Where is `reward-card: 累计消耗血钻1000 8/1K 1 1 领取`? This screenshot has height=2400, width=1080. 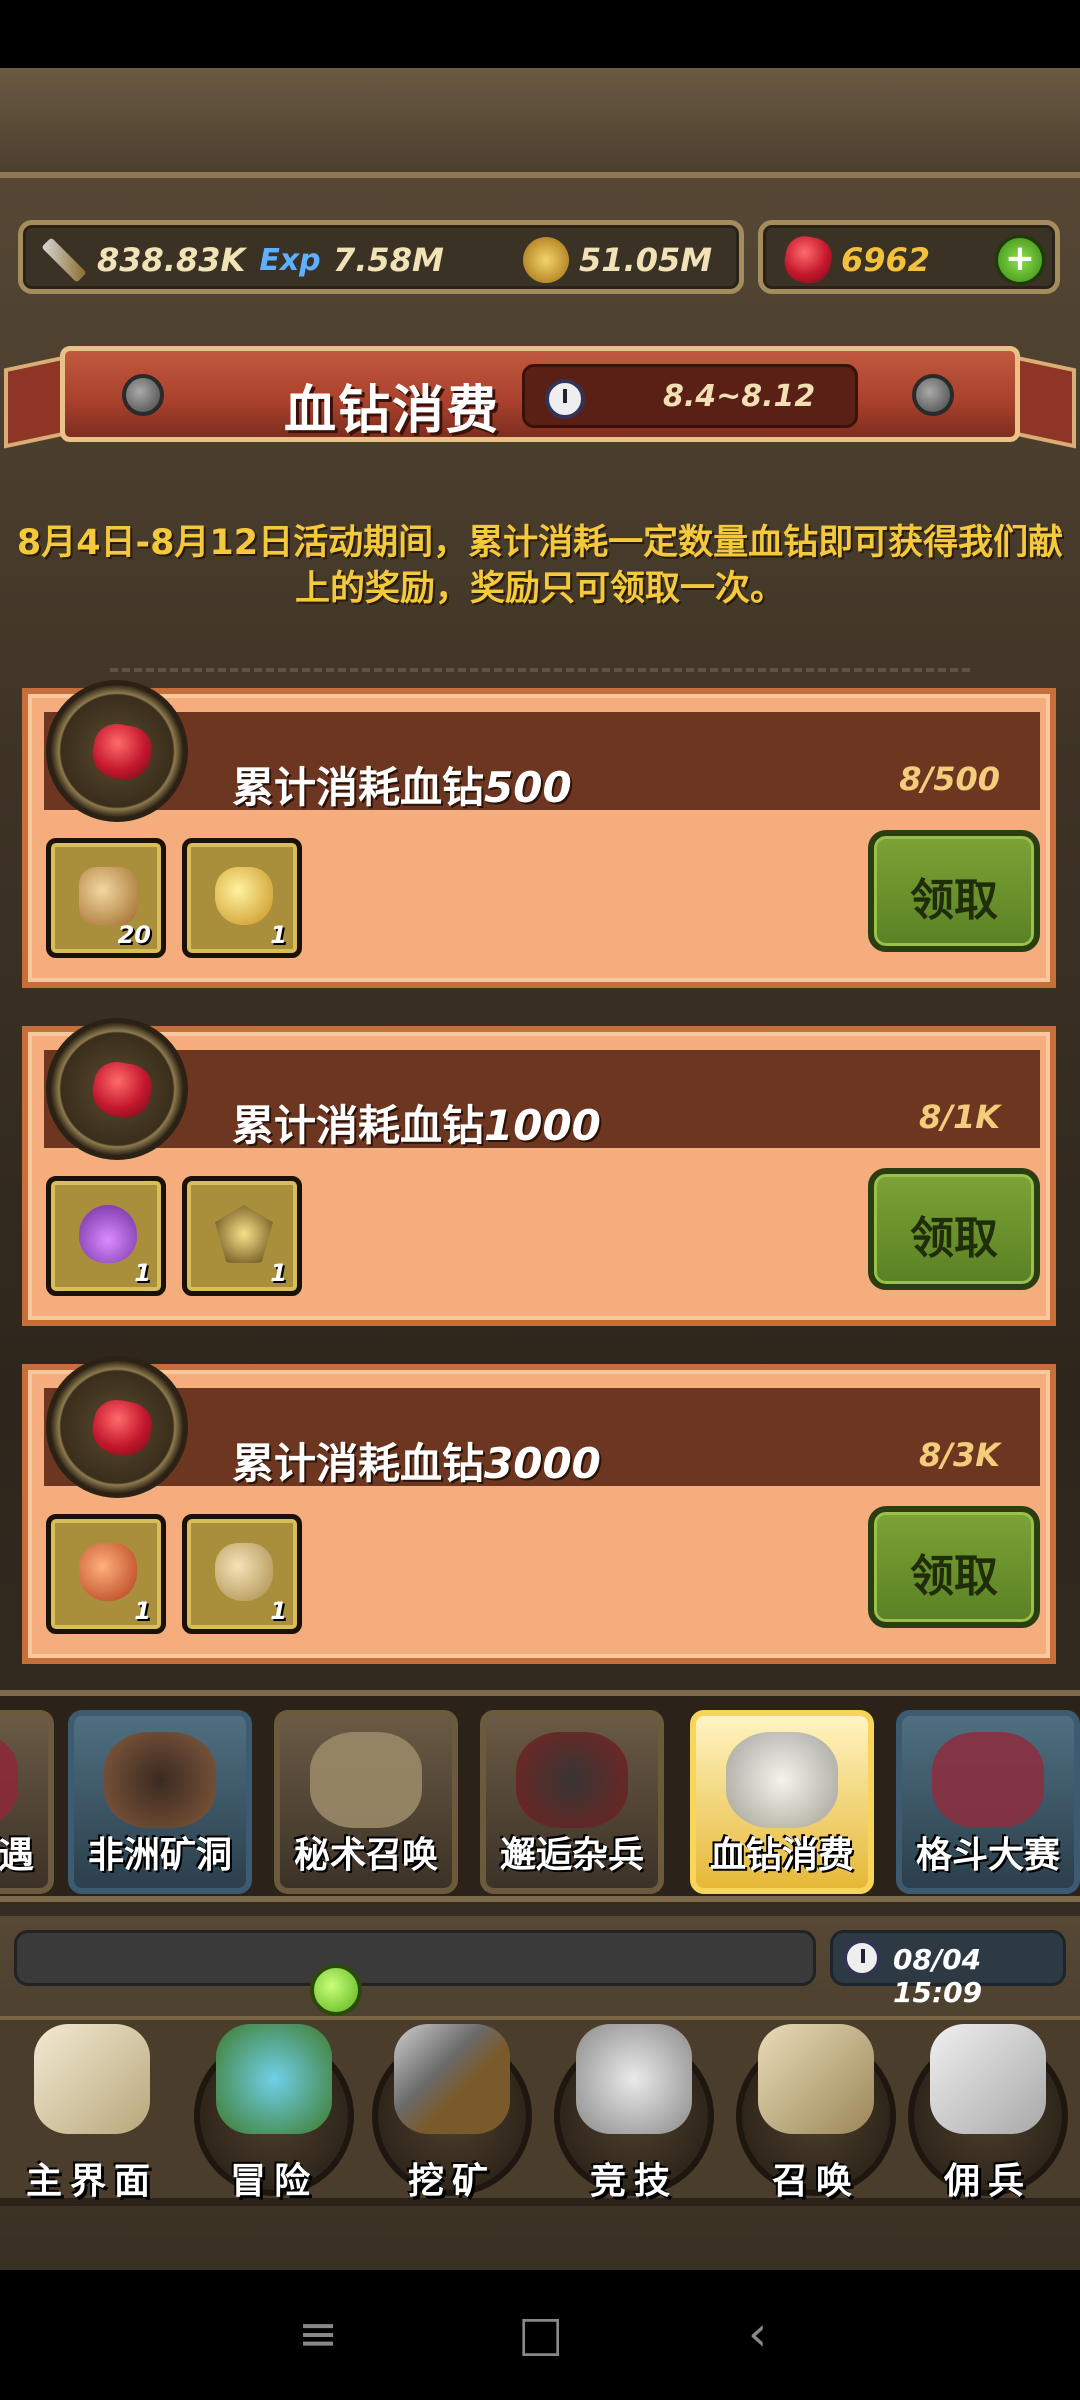
reward-card: 累计消耗血钻1000 8/1K 1 1 领取 is located at coordinates (539, 1172).